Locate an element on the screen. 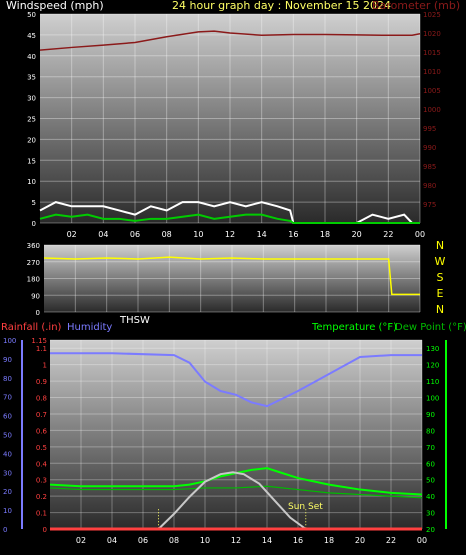 This screenshot has width=466, height=555. humidity-tick-label: 0 is located at coordinates (5, 530).